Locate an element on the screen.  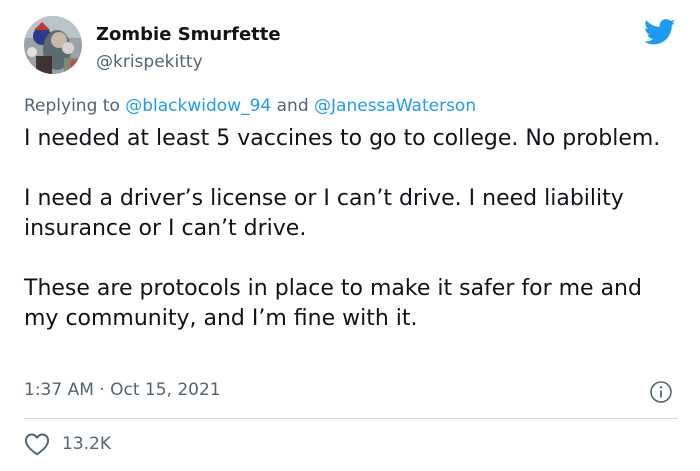
mention-link: @blackwidow_94 is located at coordinates (198, 106).